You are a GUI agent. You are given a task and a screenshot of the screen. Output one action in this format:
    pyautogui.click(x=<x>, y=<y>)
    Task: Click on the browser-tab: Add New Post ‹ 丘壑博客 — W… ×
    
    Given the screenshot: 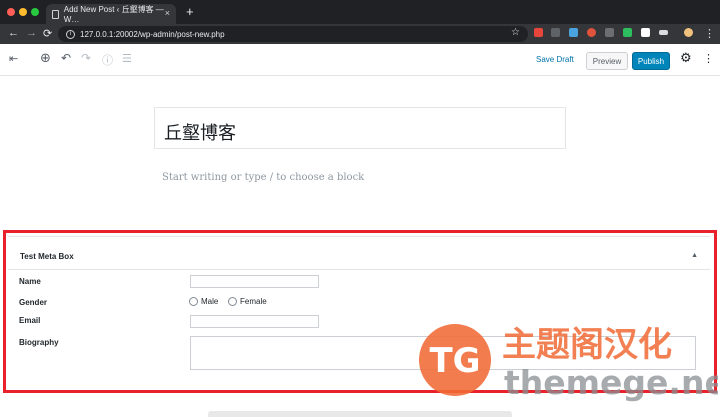 What is the action you would take?
    pyautogui.click(x=111, y=14)
    